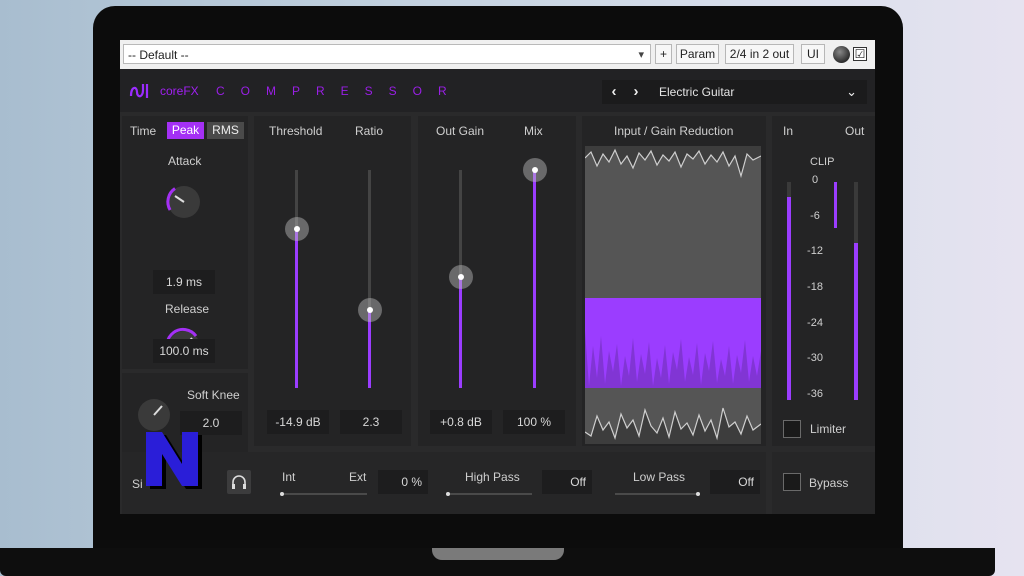 The image size is (1024, 576). I want to click on soft-knee-label: Soft Knee, so click(213, 395).